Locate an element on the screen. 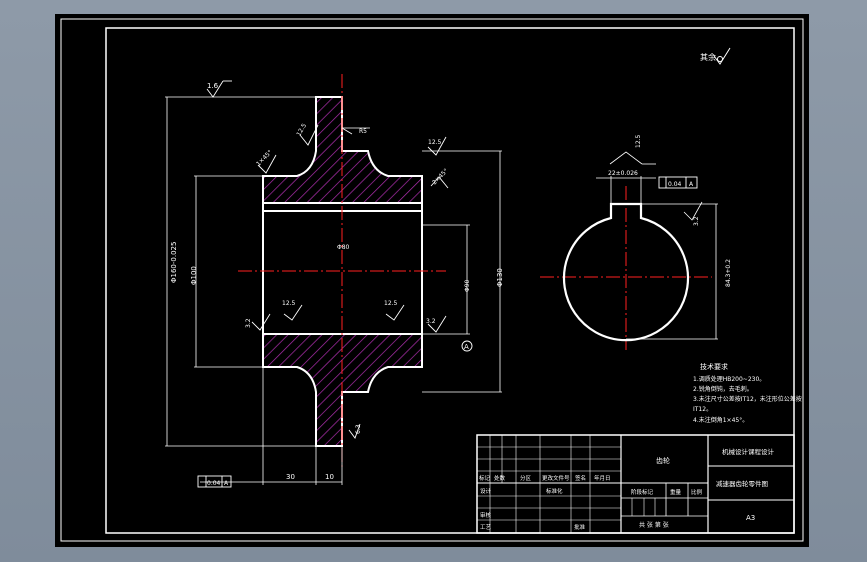  keyway-depth-dim: 84.3+0.2 is located at coordinates (728, 273).